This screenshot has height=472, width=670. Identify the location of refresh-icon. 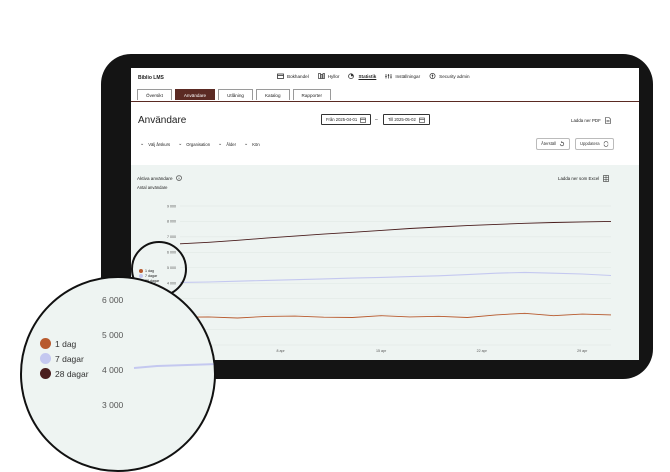
(605, 144).